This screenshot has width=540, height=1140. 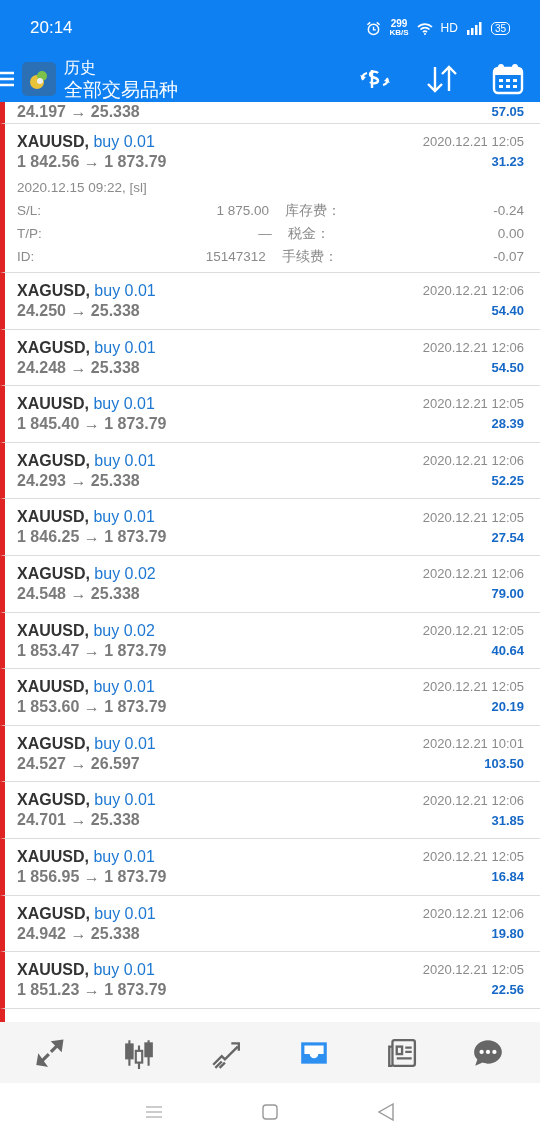 I want to click on detail-value: 15147312, so click(x=235, y=257).